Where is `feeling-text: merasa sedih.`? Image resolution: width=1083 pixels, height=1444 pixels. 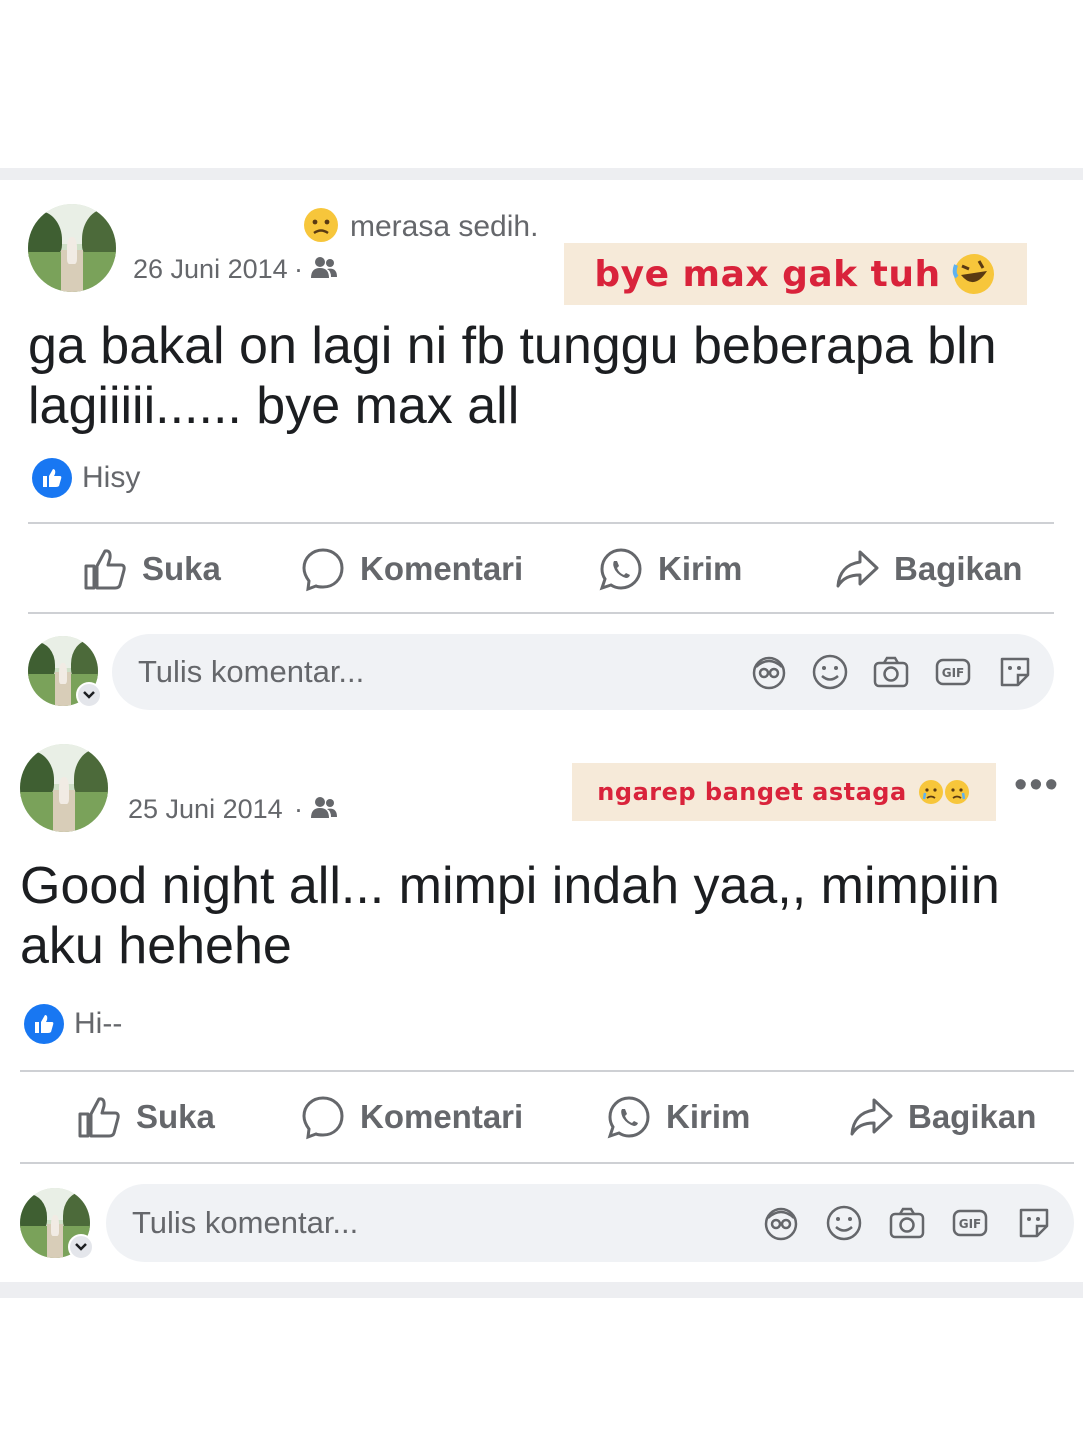 feeling-text: merasa sedih. is located at coordinates (444, 226).